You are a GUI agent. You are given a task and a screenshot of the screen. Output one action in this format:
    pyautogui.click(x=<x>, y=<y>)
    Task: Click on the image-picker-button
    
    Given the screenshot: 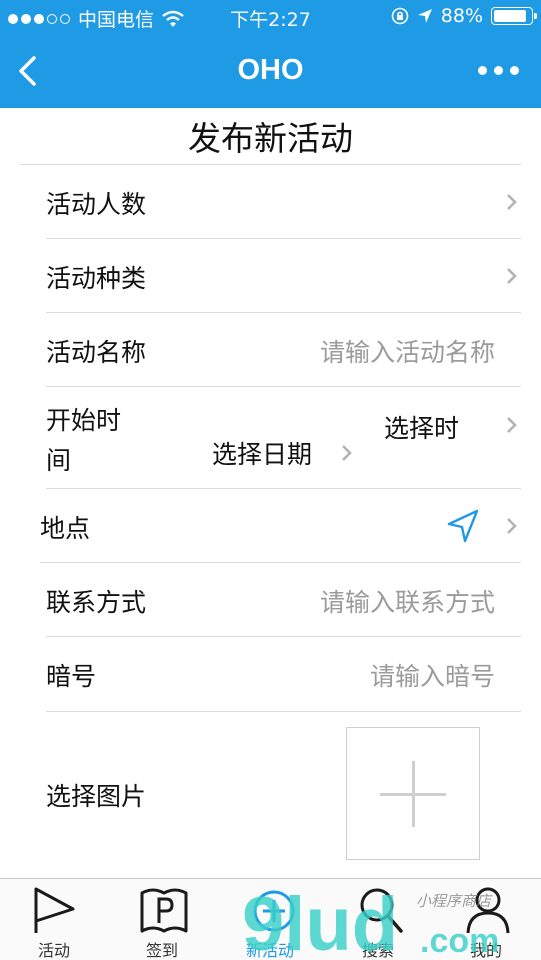 What is the action you would take?
    pyautogui.click(x=413, y=793)
    